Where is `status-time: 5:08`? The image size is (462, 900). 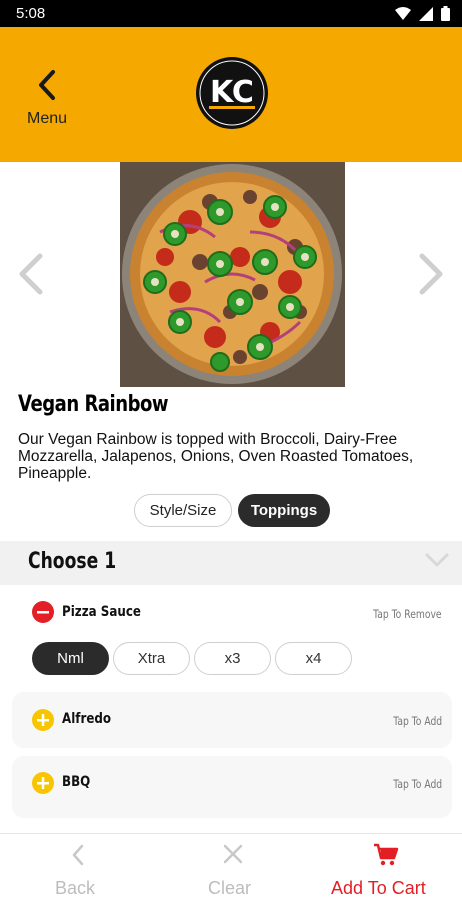 status-time: 5:08 is located at coordinates (31, 13).